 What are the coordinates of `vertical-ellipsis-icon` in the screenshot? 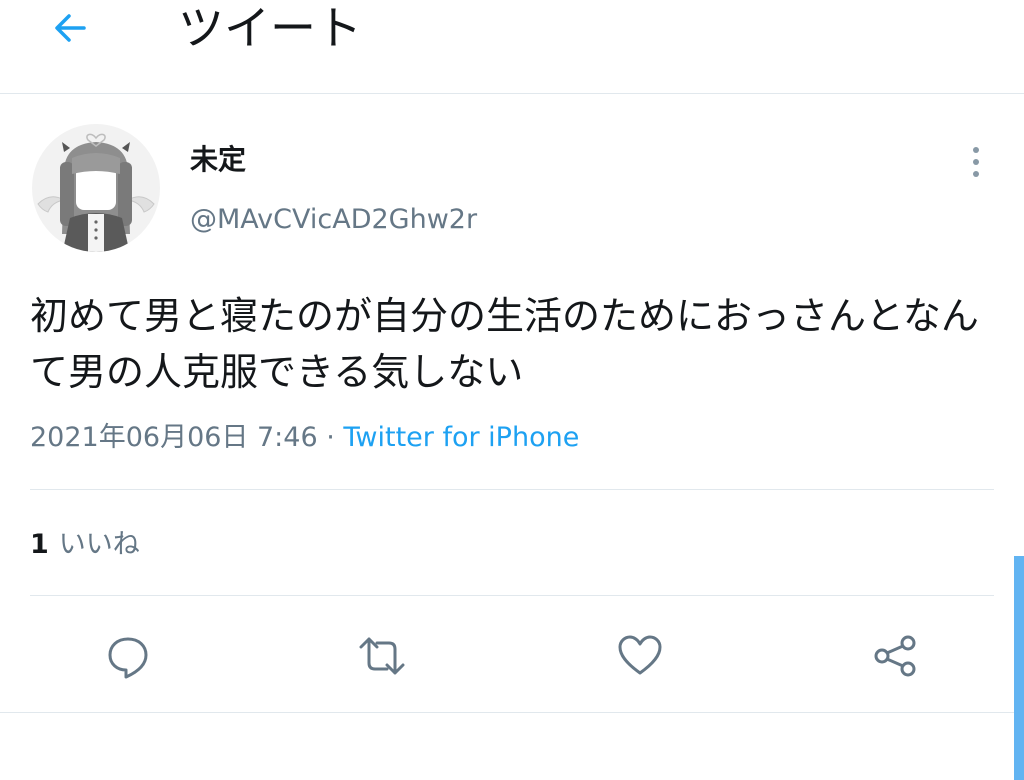 It's located at (976, 162).